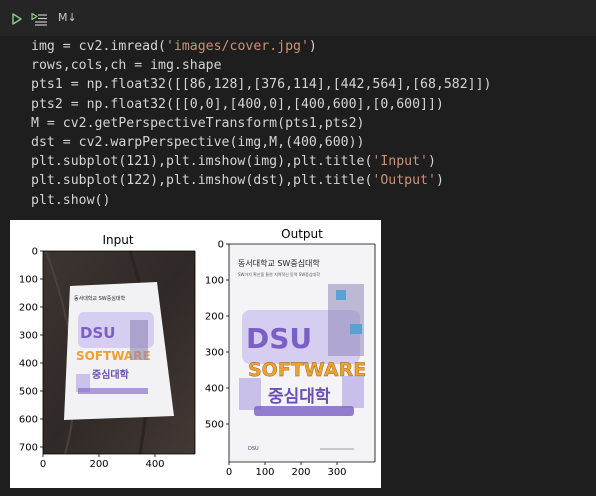 Image resolution: width=596 pixels, height=496 pixels. I want to click on x-tick-label: 400, so click(154, 464).